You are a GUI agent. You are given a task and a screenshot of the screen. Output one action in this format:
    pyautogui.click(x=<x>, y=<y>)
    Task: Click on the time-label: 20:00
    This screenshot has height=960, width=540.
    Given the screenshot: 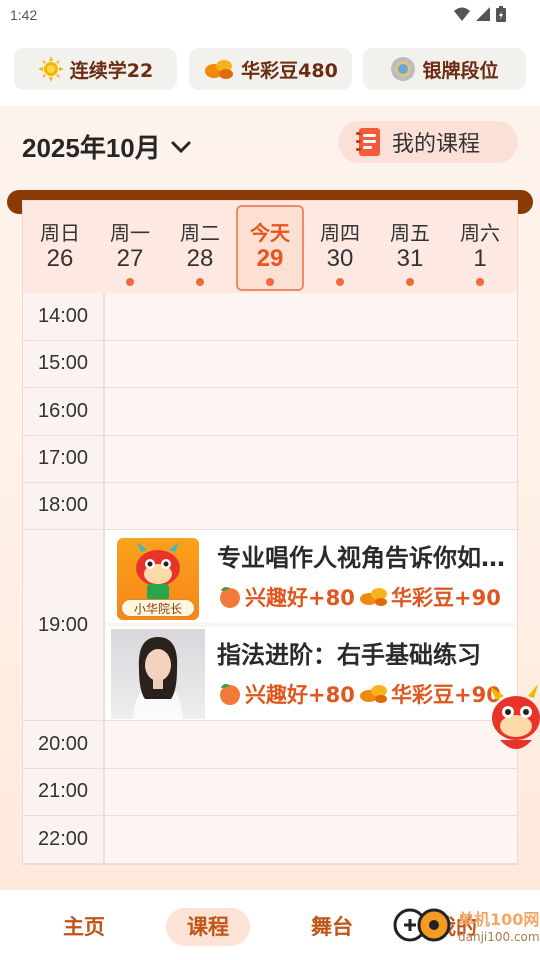 What is the action you would take?
    pyautogui.click(x=63, y=744)
    